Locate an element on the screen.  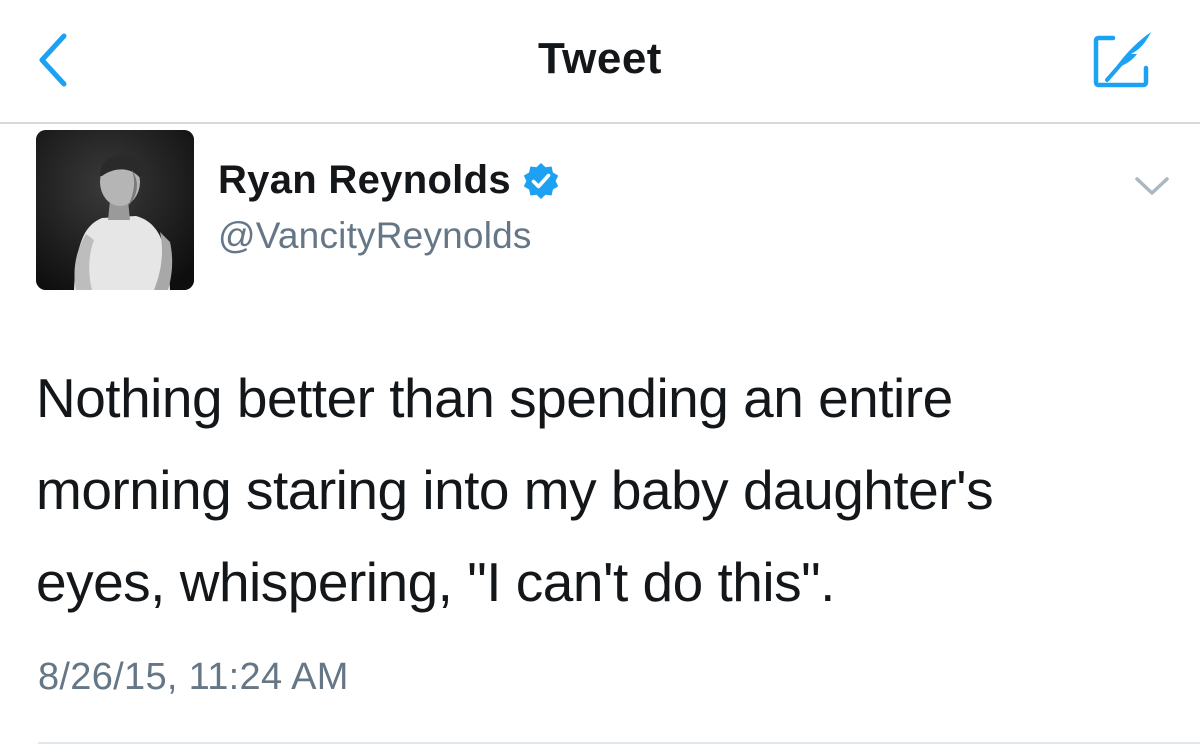
page-title: Tweet is located at coordinates (600, 58).